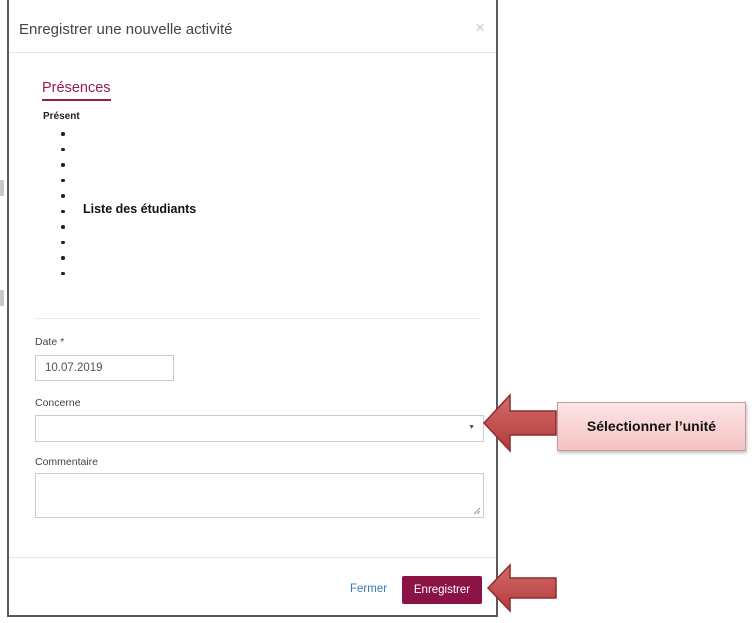 The width and height of the screenshot is (752, 623). I want to click on modal-title: Enregistrer une nouvelle activité, so click(126, 29).